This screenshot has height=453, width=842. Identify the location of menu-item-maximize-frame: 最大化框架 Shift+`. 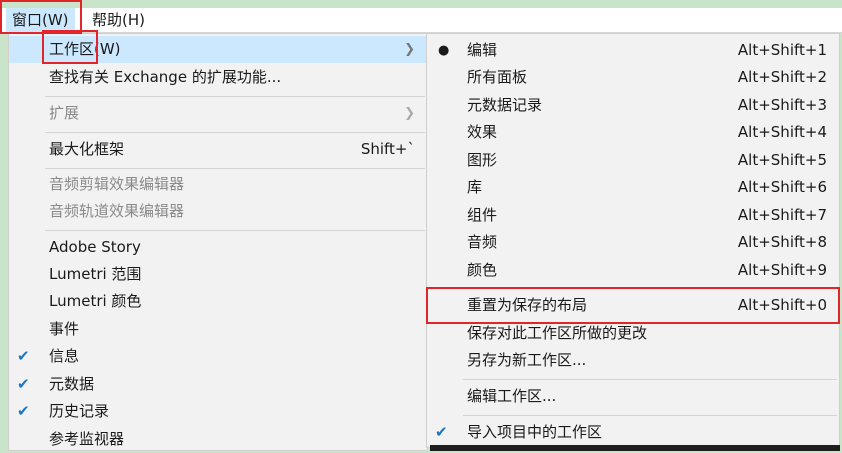
(218, 149).